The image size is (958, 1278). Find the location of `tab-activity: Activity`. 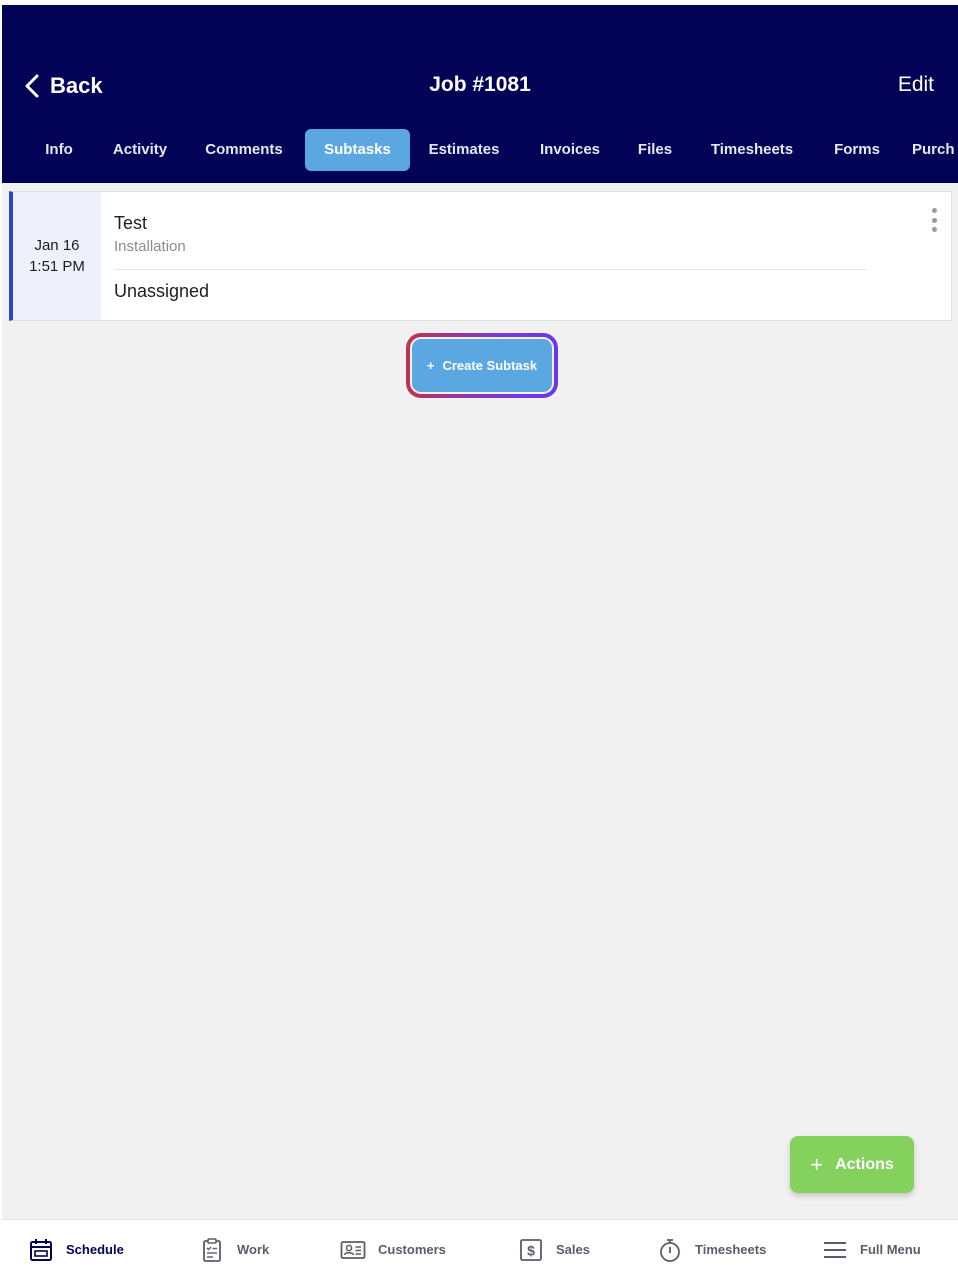

tab-activity: Activity is located at coordinates (140, 150).